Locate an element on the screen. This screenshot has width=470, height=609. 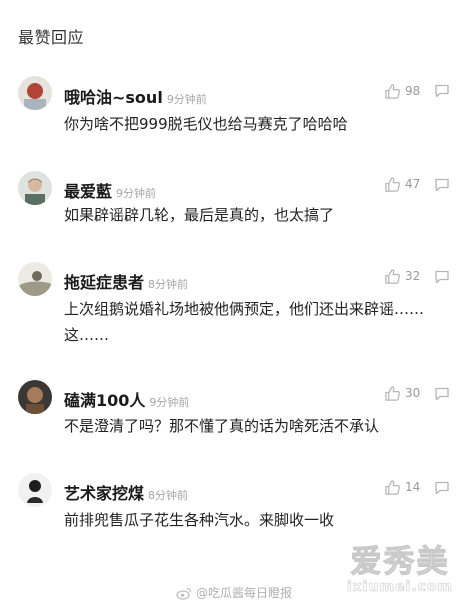
like-count: 47 is located at coordinates (413, 184).